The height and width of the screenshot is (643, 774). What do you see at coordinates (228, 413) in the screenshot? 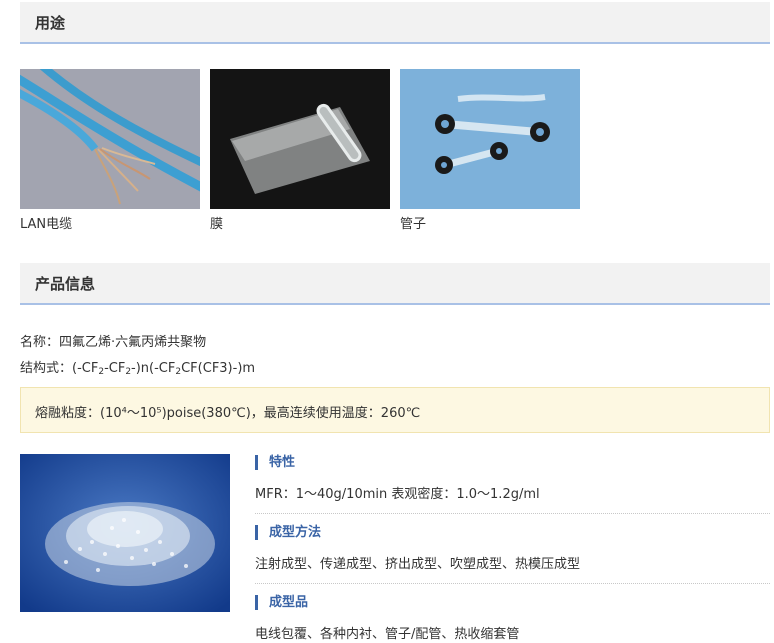
I see `notice-text: 熔融粘度：(10⁴～10⁵)poise(380℃)，最高连续使用温度：260℃` at bounding box center [228, 413].